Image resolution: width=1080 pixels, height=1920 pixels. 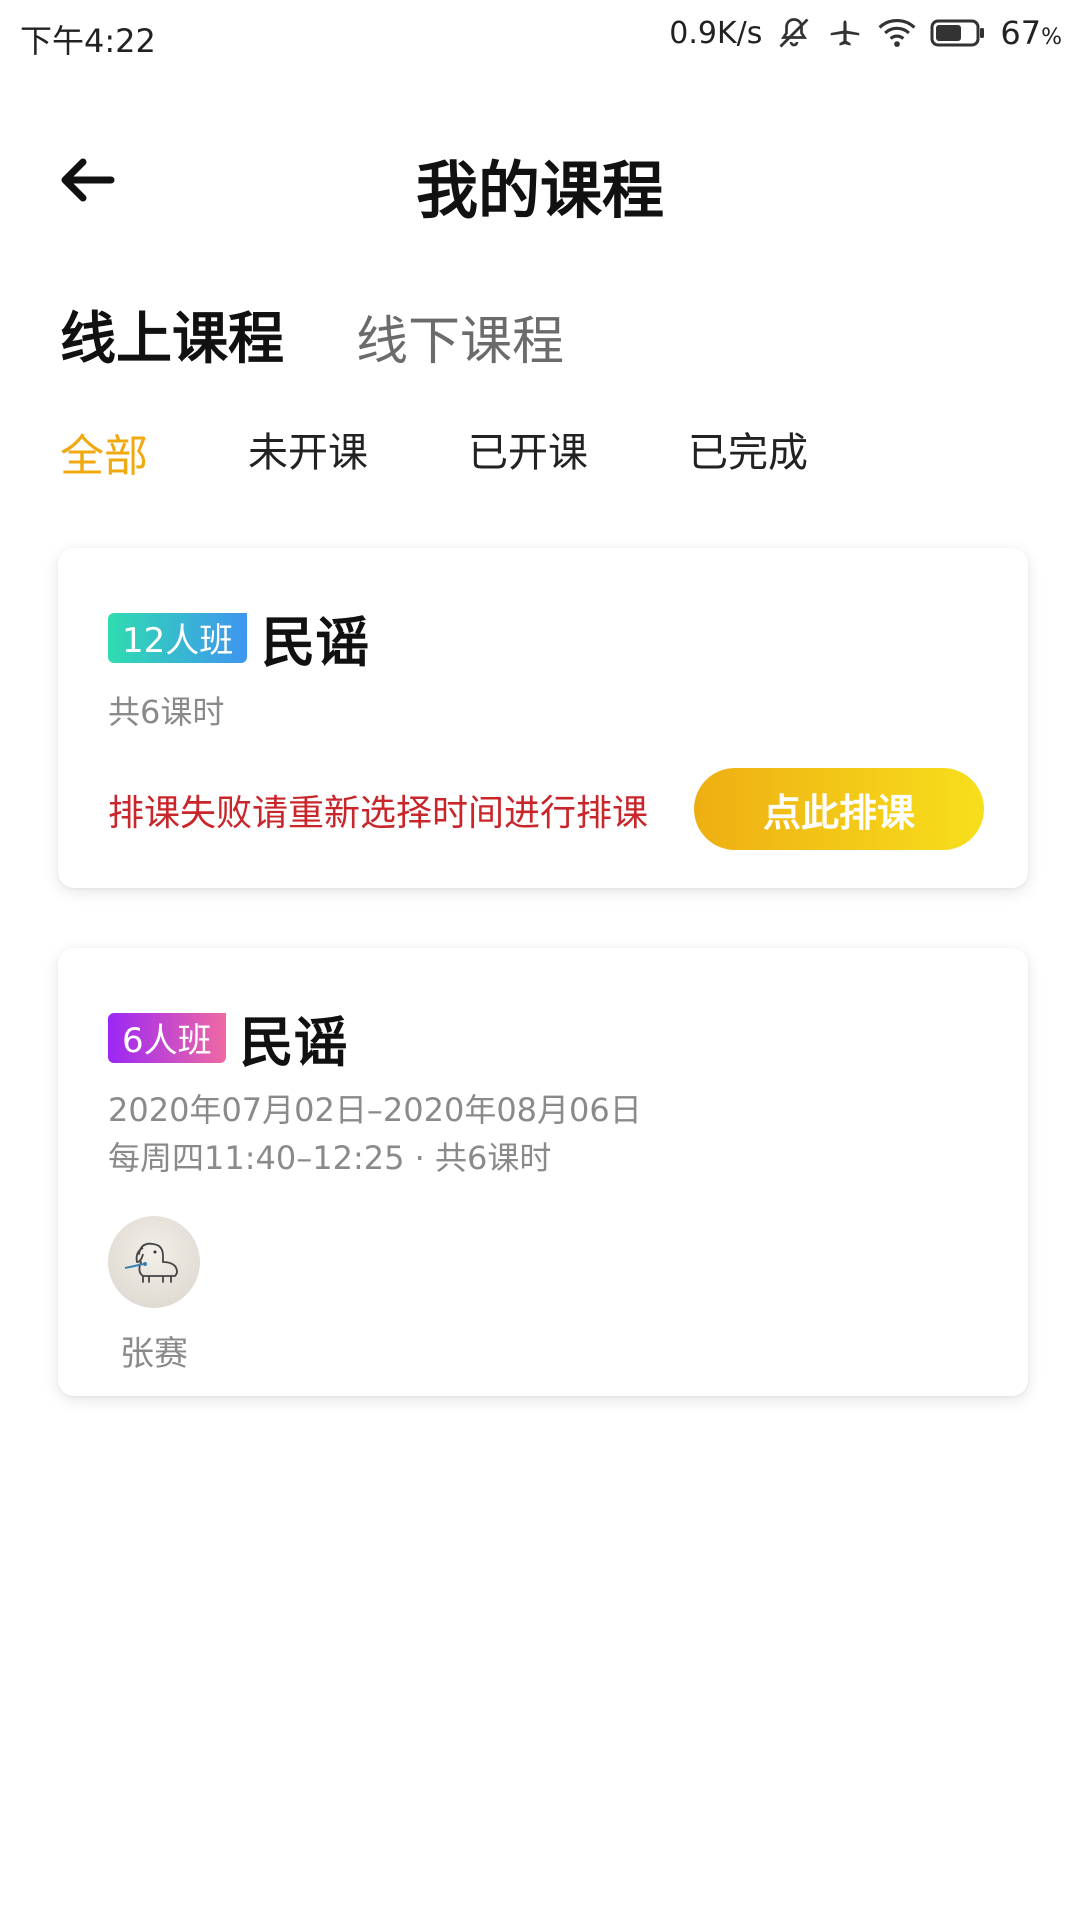 I want to click on filter-all: 全部, so click(x=104, y=452).